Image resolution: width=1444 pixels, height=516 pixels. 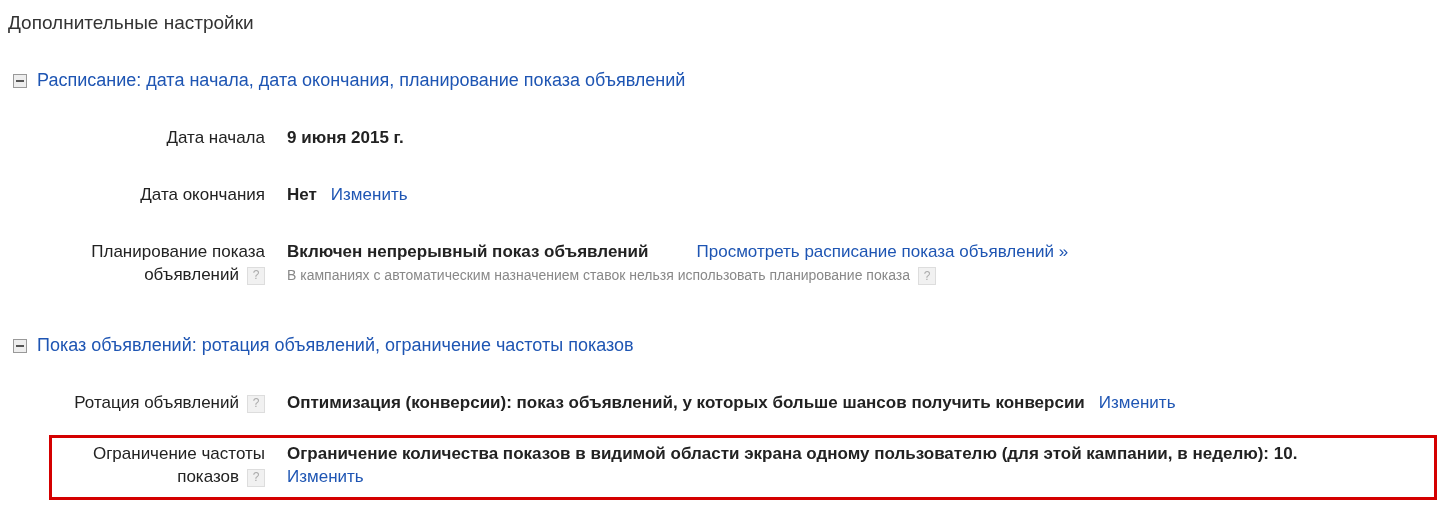 What do you see at coordinates (361, 80) in the screenshot?
I see `section-header-link: Расписание: дата начала, дата окончания, планирование показа объявлений` at bounding box center [361, 80].